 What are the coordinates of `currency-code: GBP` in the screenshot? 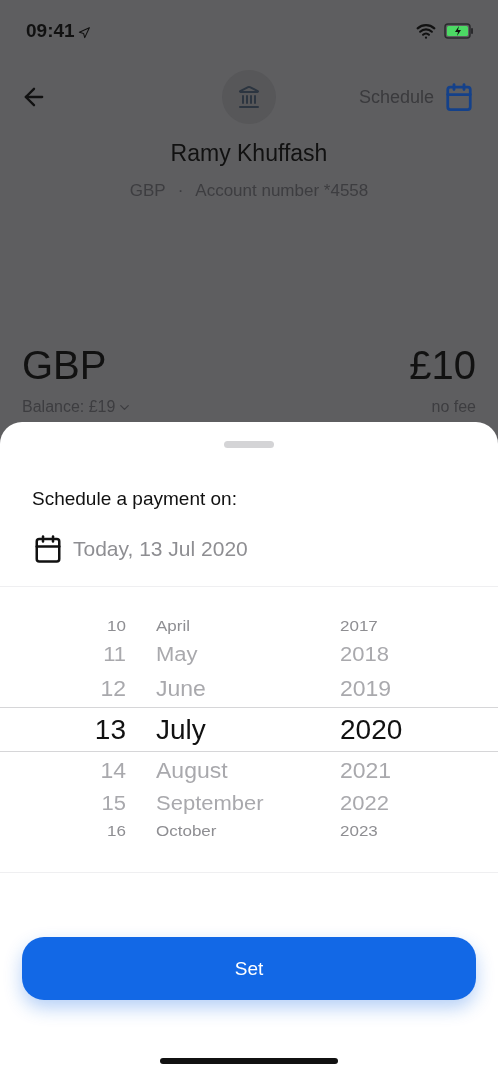 It's located at (64, 365).